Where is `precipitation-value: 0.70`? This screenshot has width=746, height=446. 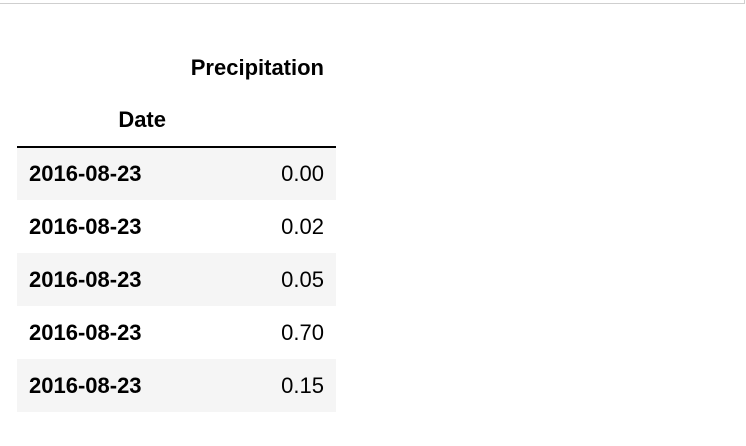
precipitation-value: 0.70 is located at coordinates (302, 332).